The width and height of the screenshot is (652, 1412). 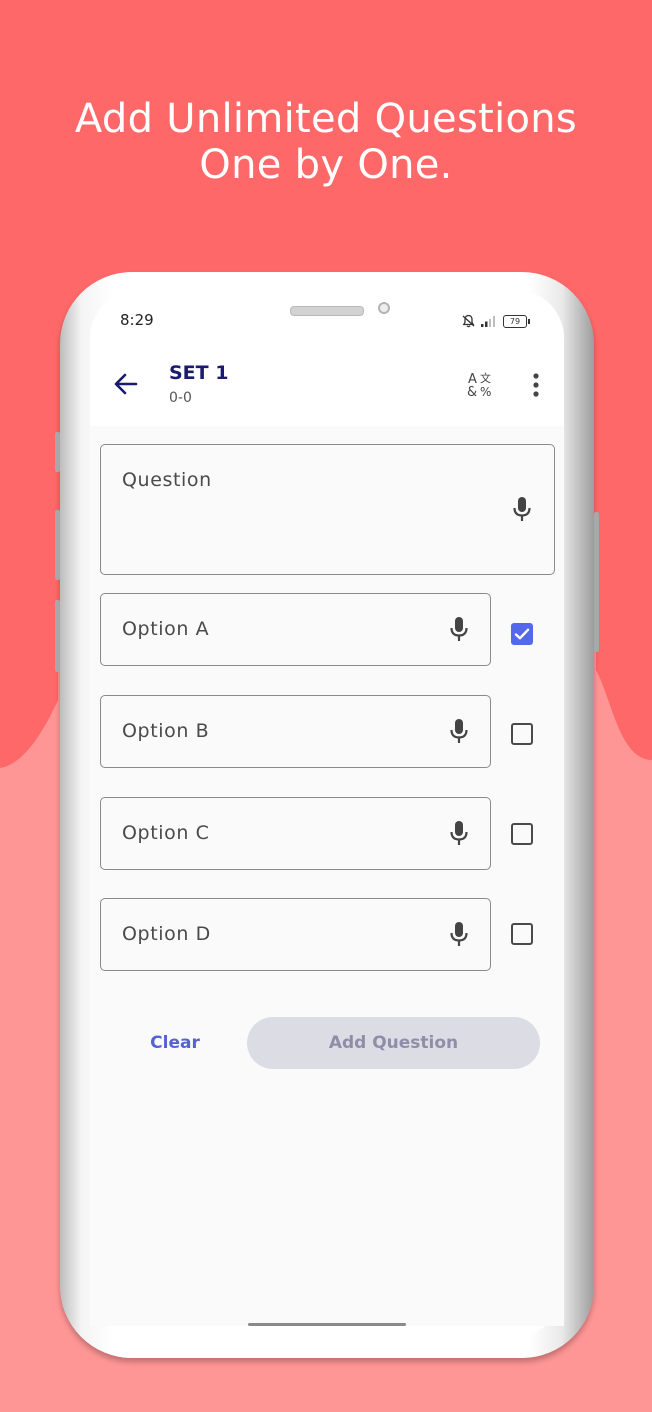 I want to click on option-b-placeholder: Option B, so click(x=166, y=731).